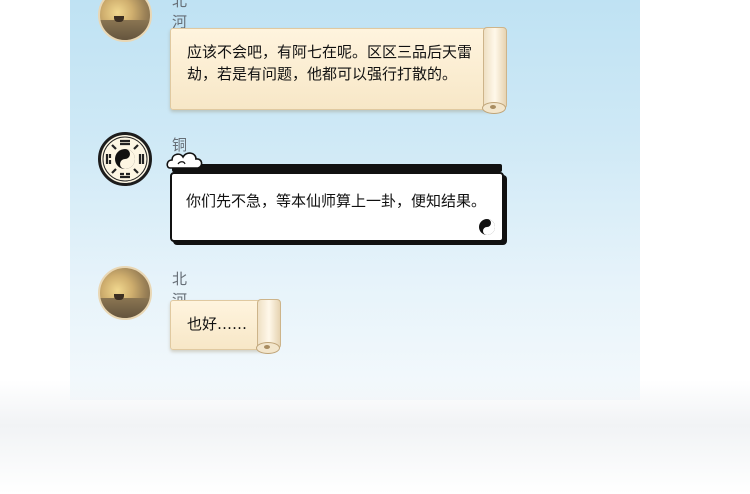 Image resolution: width=750 pixels, height=494 pixels. I want to click on message-text: 你们先不急，等本仙师算上一卦，便知结果。, so click(336, 201).